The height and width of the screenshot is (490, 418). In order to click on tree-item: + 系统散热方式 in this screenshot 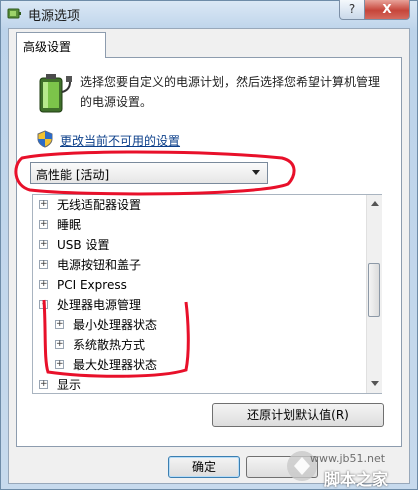, I will do `click(100, 345)`.